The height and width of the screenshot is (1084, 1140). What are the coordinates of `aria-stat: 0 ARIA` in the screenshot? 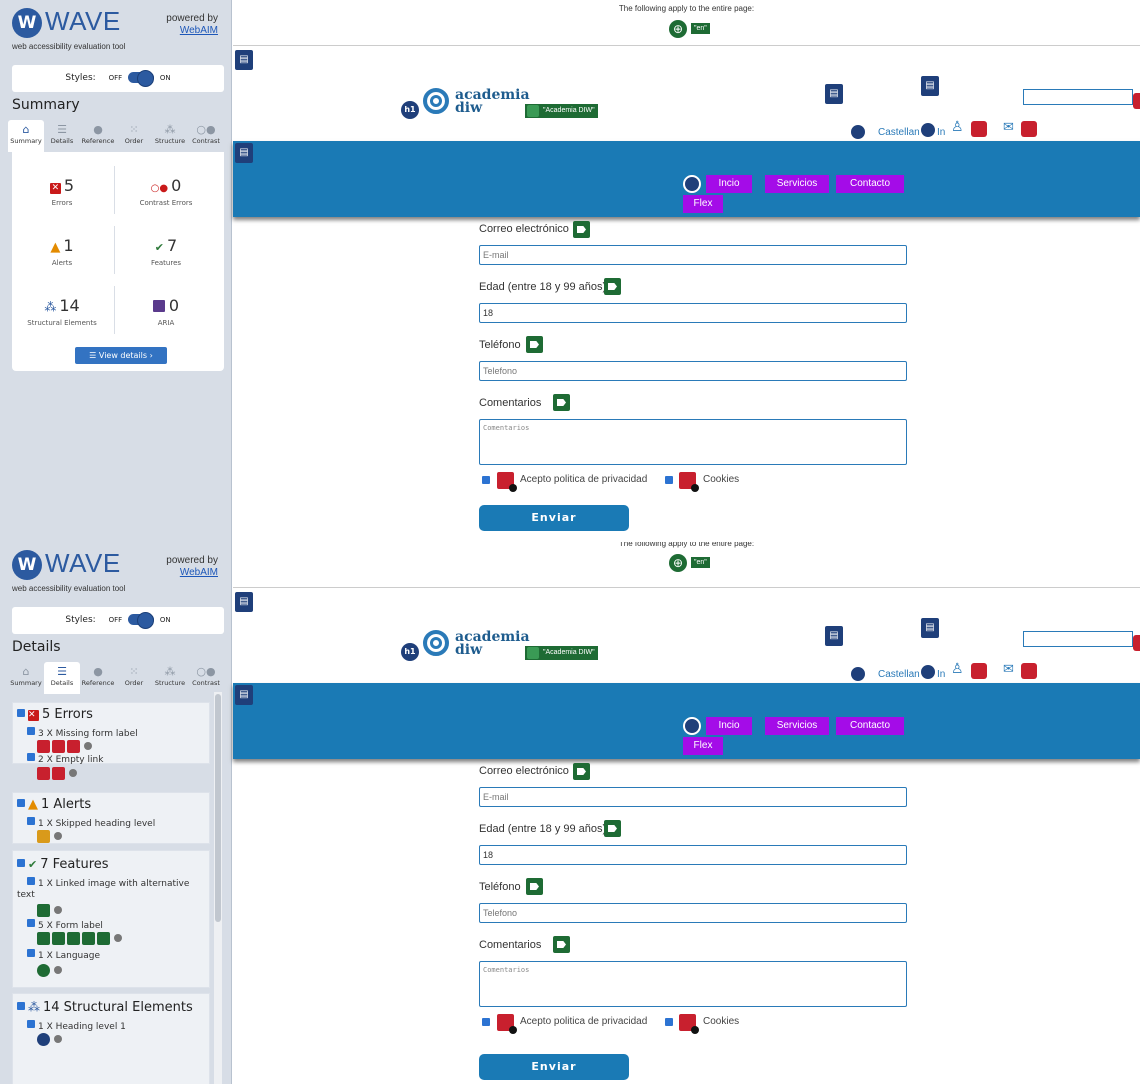 It's located at (166, 315).